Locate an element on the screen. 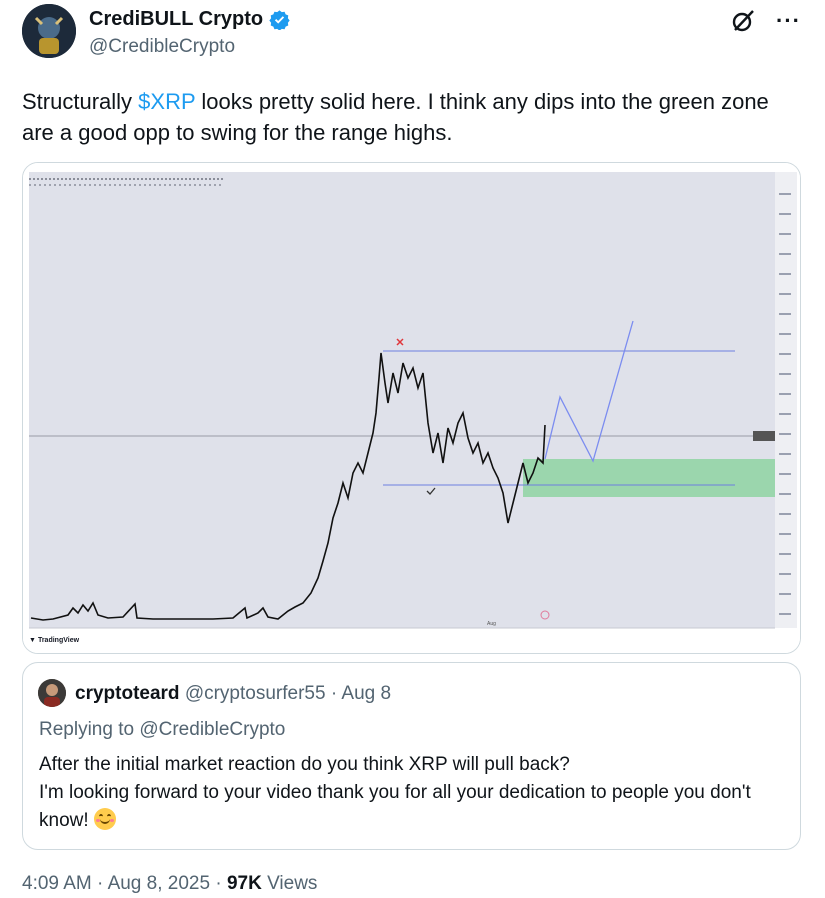 Image resolution: width=825 pixels, height=898 pixels. more-options-icon: ··· is located at coordinates (788, 21).